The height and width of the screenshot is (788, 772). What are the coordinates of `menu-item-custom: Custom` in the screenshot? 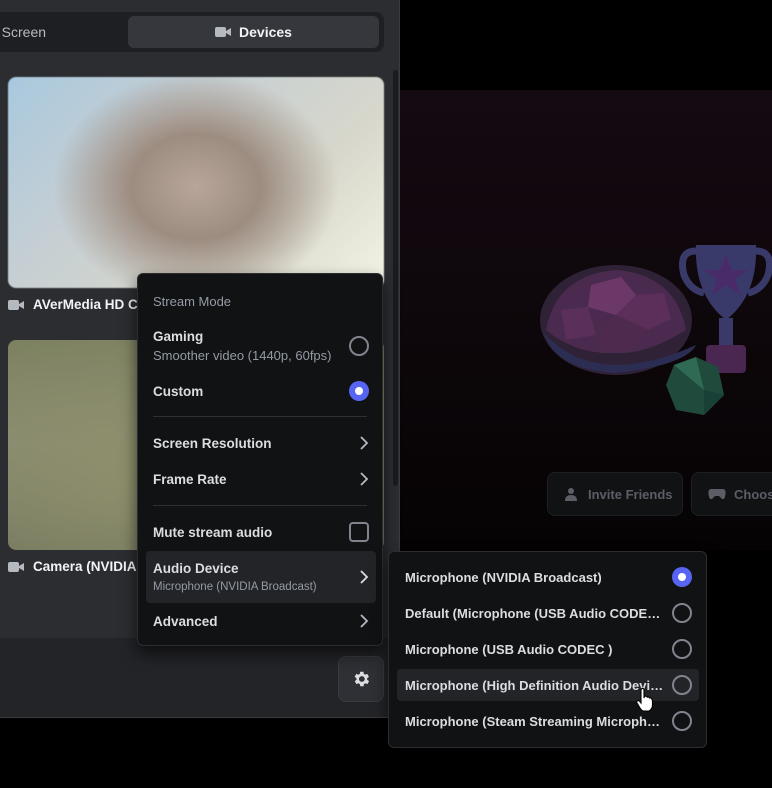 It's located at (261, 391).